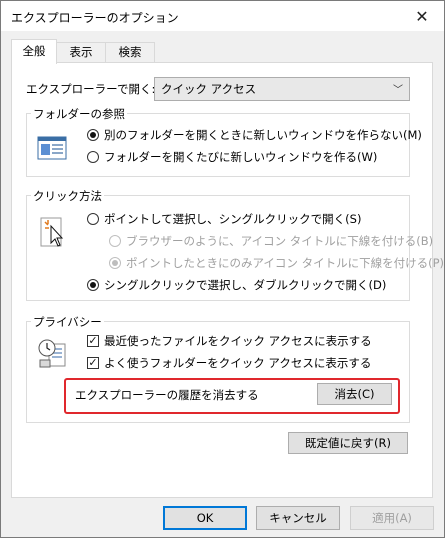  What do you see at coordinates (238, 341) in the screenshot?
I see `recent-files-label: 最近使ったファイルをクイック アクセスに表示する` at bounding box center [238, 341].